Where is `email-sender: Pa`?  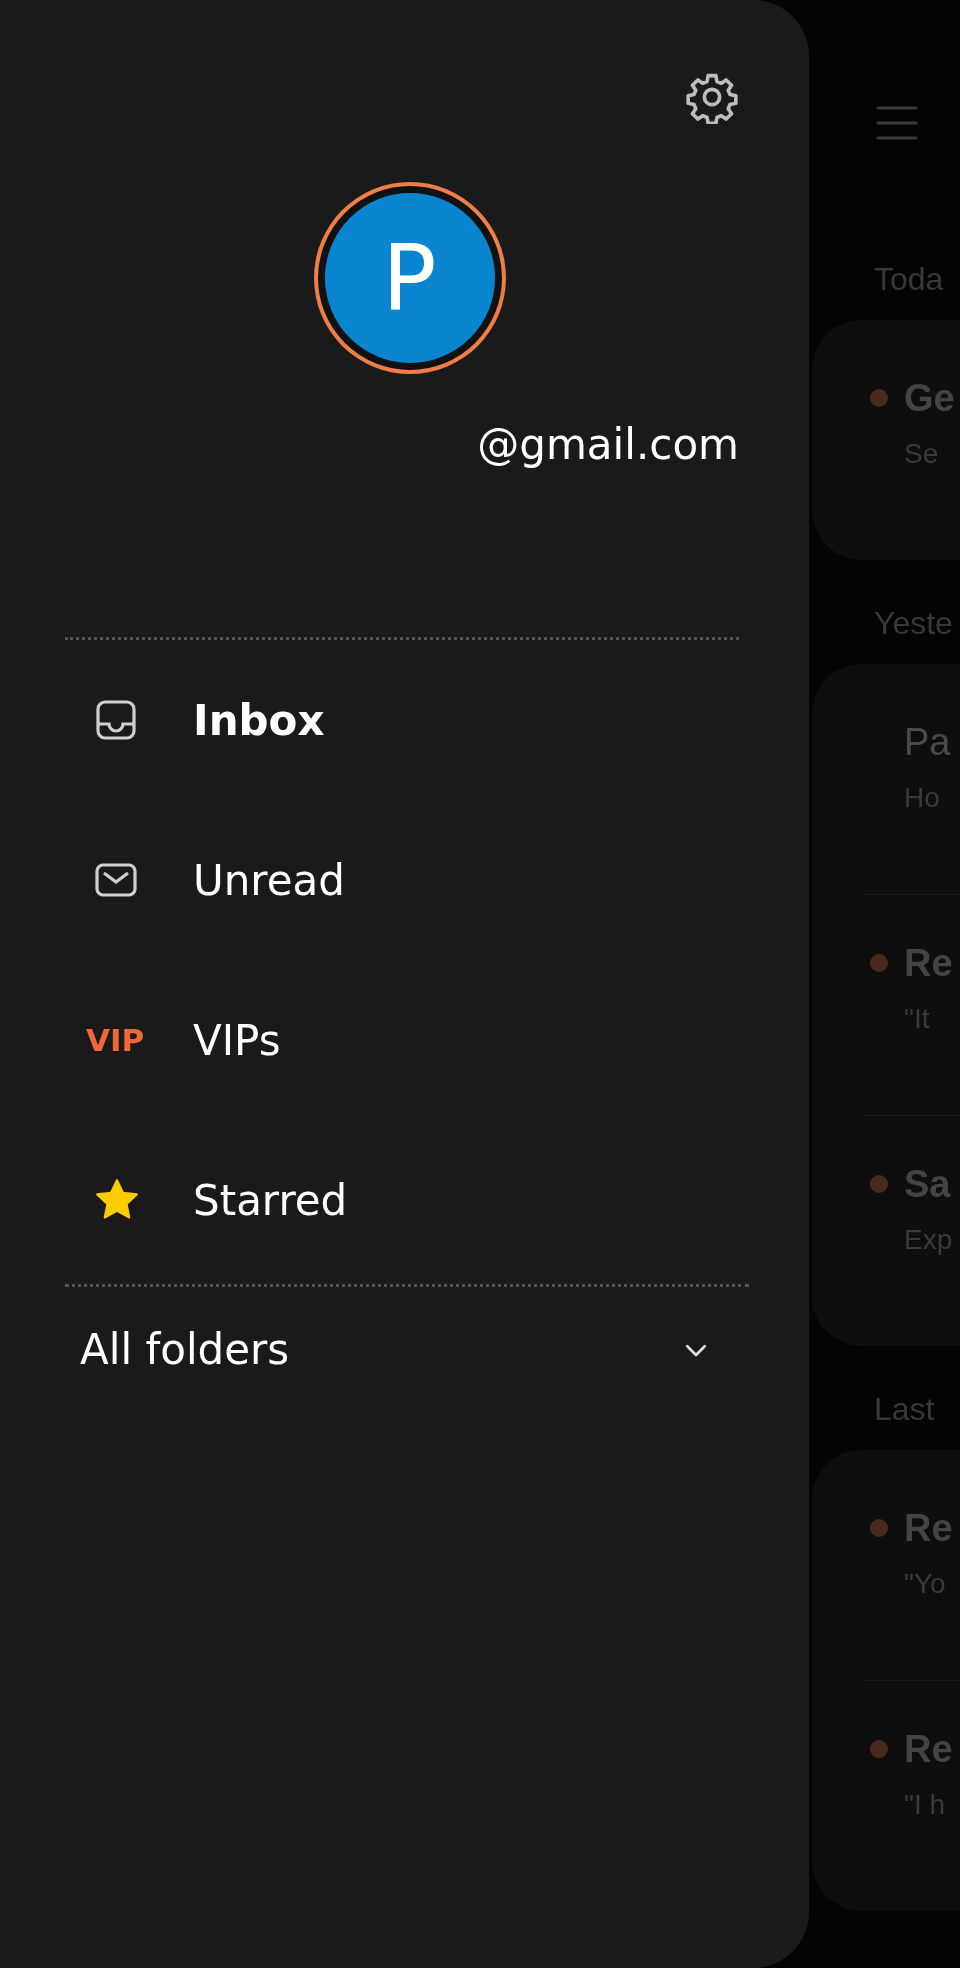 email-sender: Pa is located at coordinates (927, 742).